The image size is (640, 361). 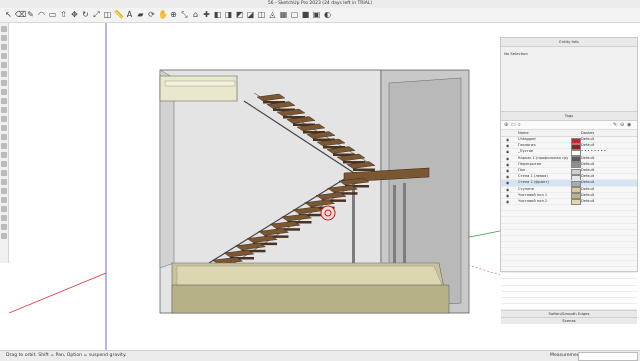 I want to click on shaded-icon: ■, so click(x=305, y=14).